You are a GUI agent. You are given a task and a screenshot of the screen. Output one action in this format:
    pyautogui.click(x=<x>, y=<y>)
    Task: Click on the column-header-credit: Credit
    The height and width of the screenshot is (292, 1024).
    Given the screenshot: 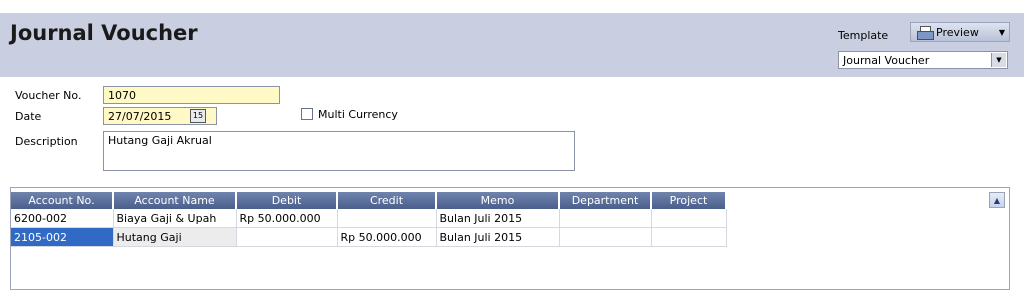 What is the action you would take?
    pyautogui.click(x=387, y=200)
    